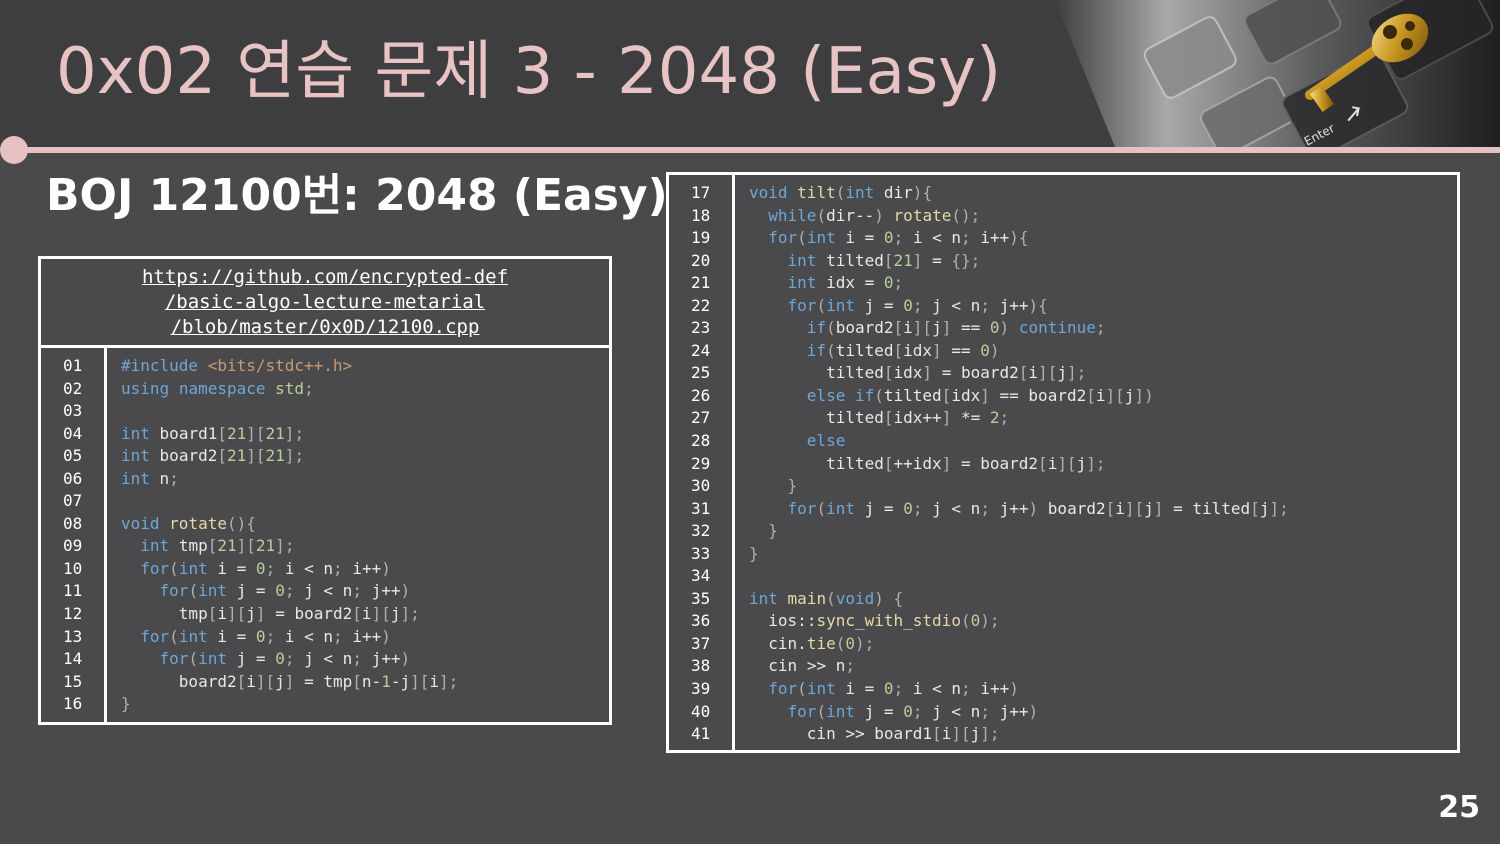 This screenshot has height=844, width=1500. What do you see at coordinates (73, 478) in the screenshot?
I see `line-number: 06` at bounding box center [73, 478].